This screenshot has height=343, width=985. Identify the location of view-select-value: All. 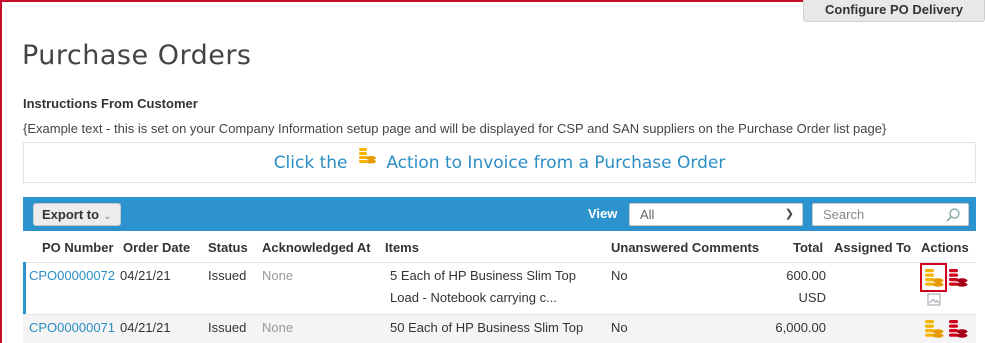
(647, 214).